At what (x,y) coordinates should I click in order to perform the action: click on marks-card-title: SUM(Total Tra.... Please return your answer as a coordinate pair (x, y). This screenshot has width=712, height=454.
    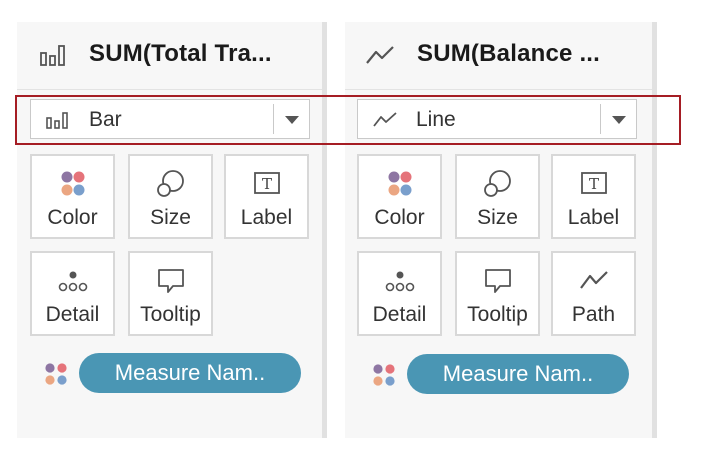
    Looking at the image, I should click on (180, 53).